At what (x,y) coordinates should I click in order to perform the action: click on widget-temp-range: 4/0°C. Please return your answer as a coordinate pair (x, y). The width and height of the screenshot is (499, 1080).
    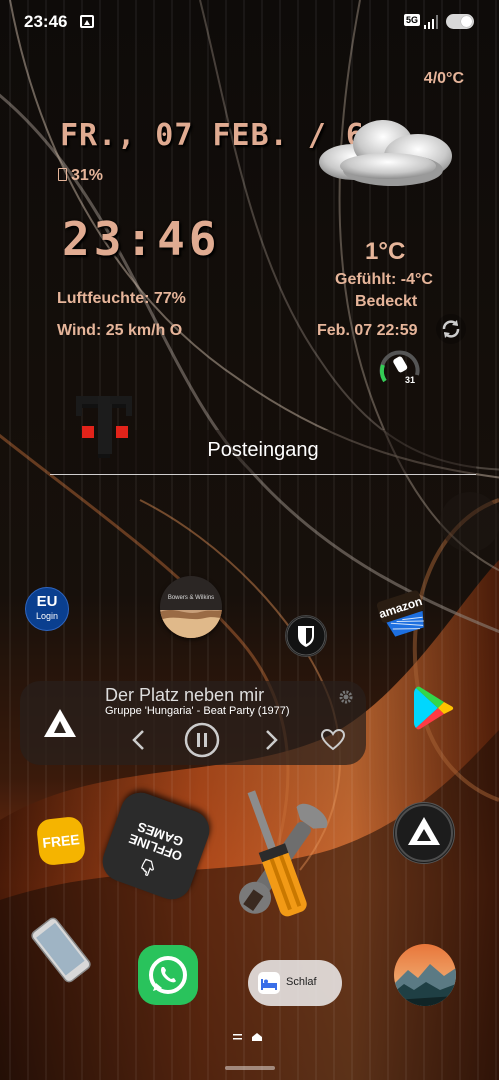
    Looking at the image, I should click on (443, 78).